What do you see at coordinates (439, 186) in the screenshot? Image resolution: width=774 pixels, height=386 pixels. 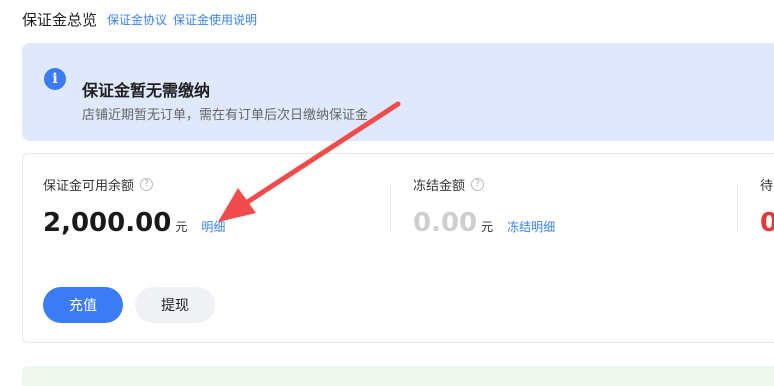 I see `frozen-amount-label: 冻结金额` at bounding box center [439, 186].